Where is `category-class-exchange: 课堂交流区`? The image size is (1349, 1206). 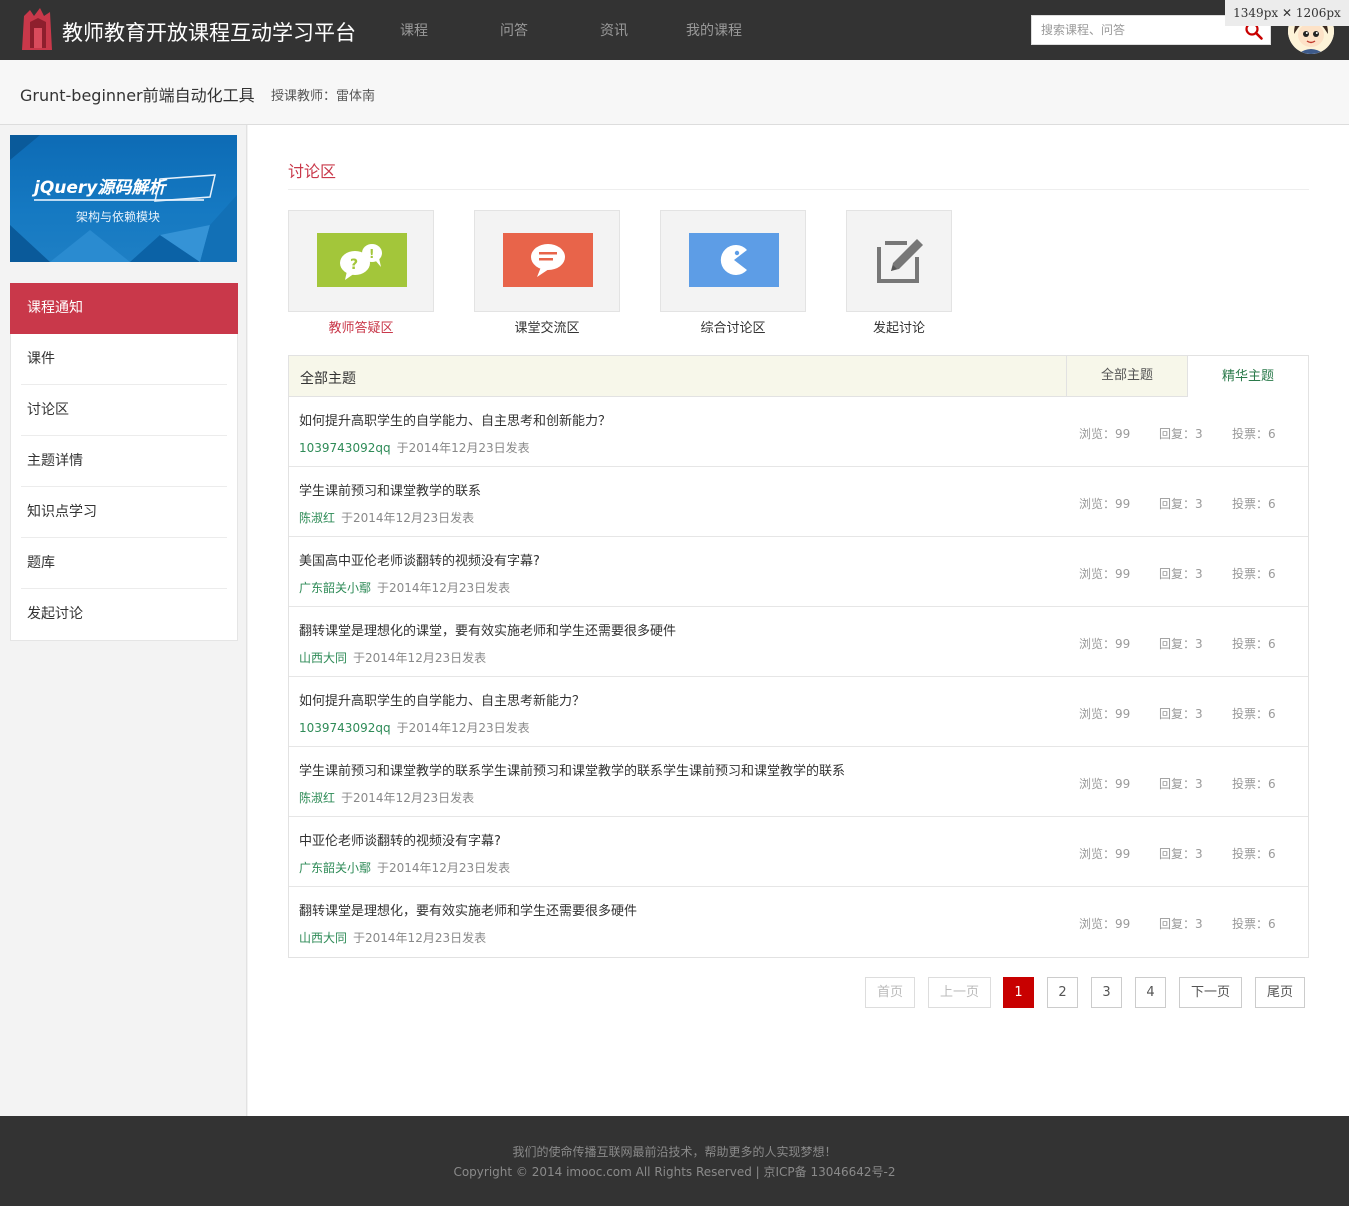
category-class-exchange: 课堂交流区 is located at coordinates (547, 273).